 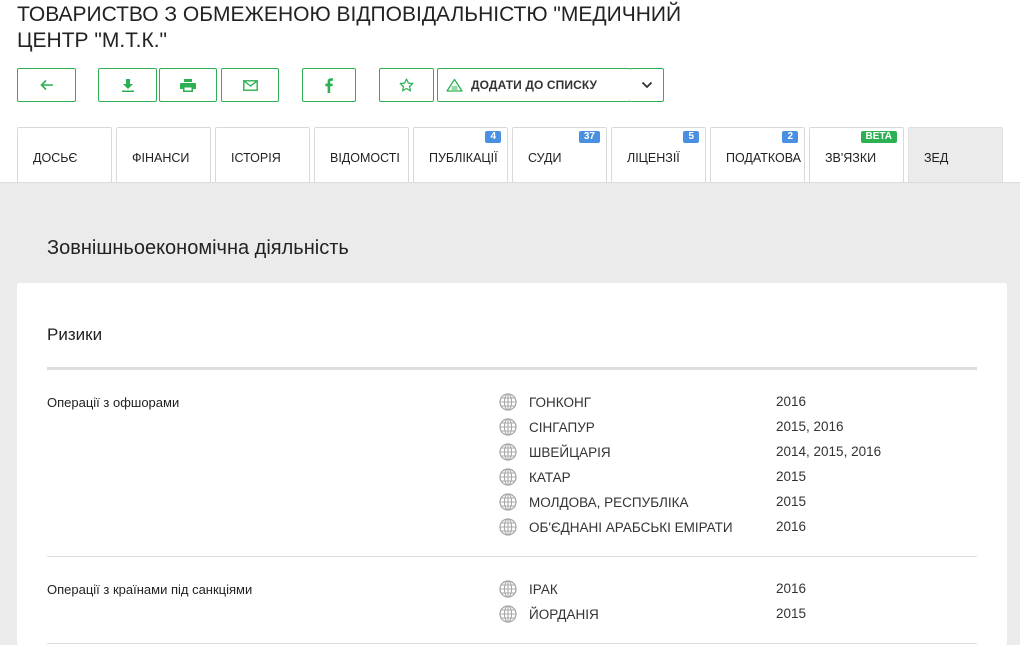 I want to click on tab-label: ІСТОРІЯ, so click(x=256, y=158).